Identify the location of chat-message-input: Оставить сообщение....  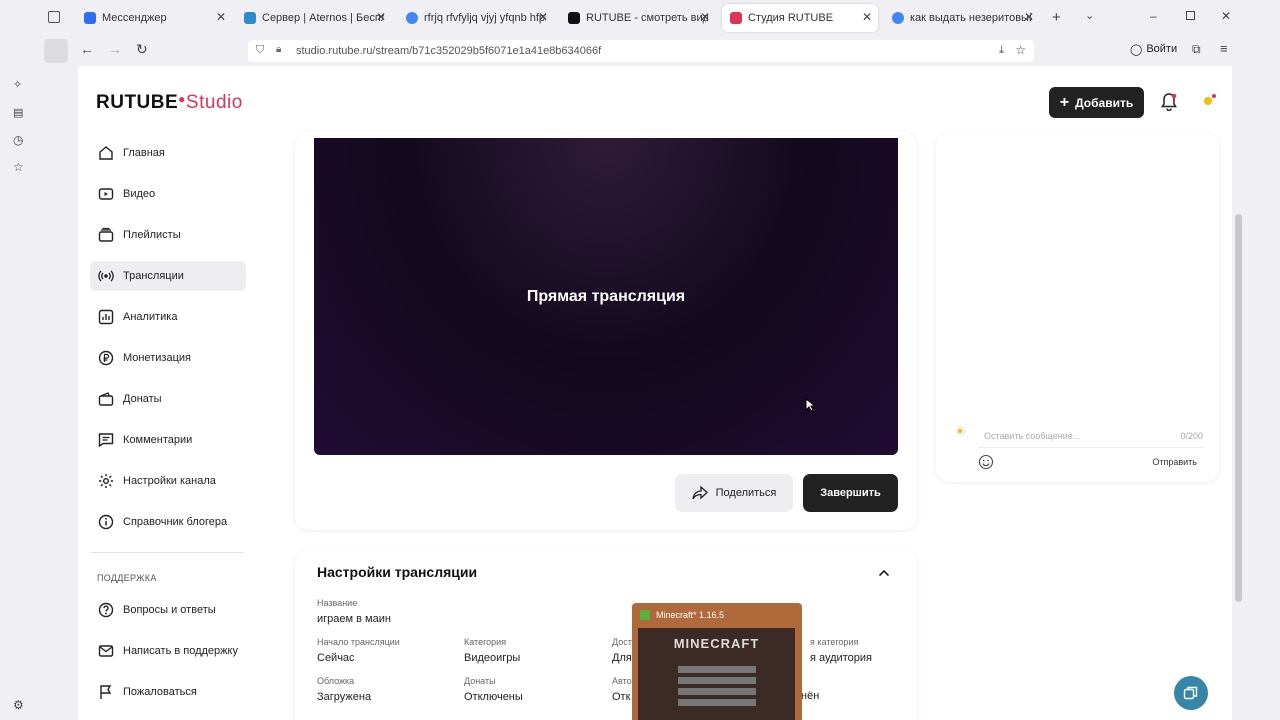
(1091, 436).